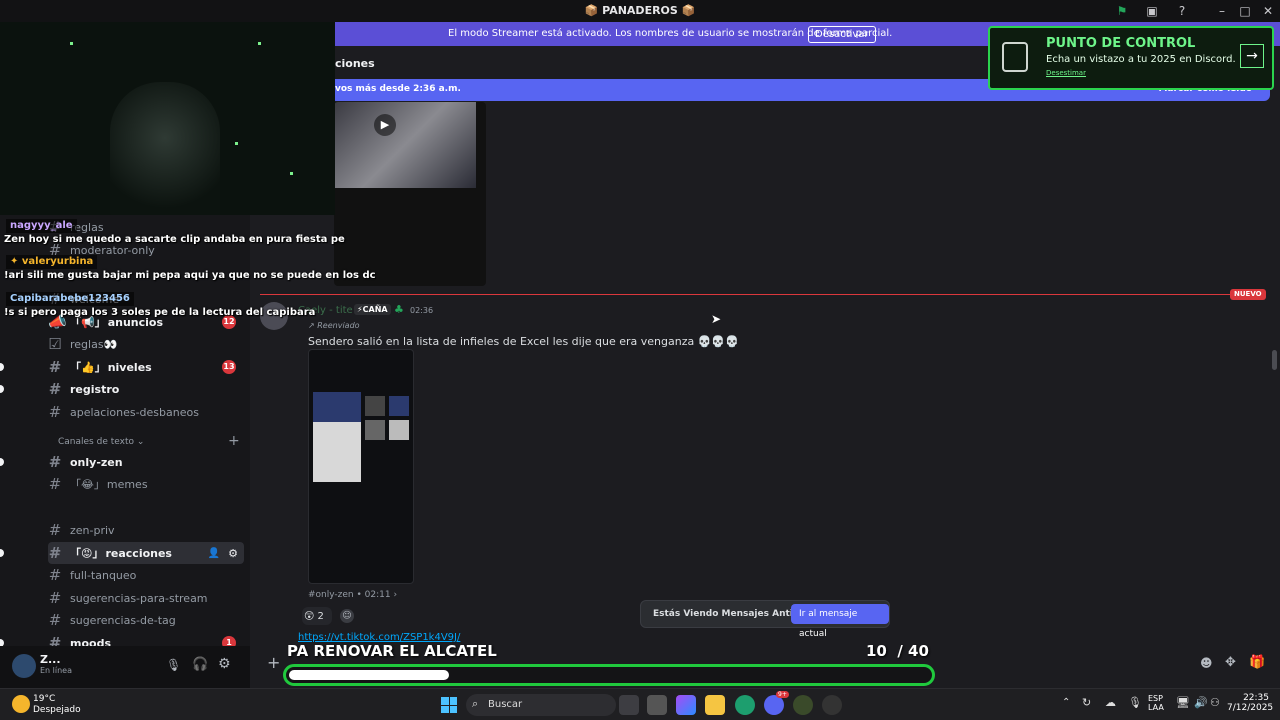 This screenshot has width=1280, height=720. Describe the element at coordinates (686, 705) in the screenshot. I see `copilot-icon` at that location.